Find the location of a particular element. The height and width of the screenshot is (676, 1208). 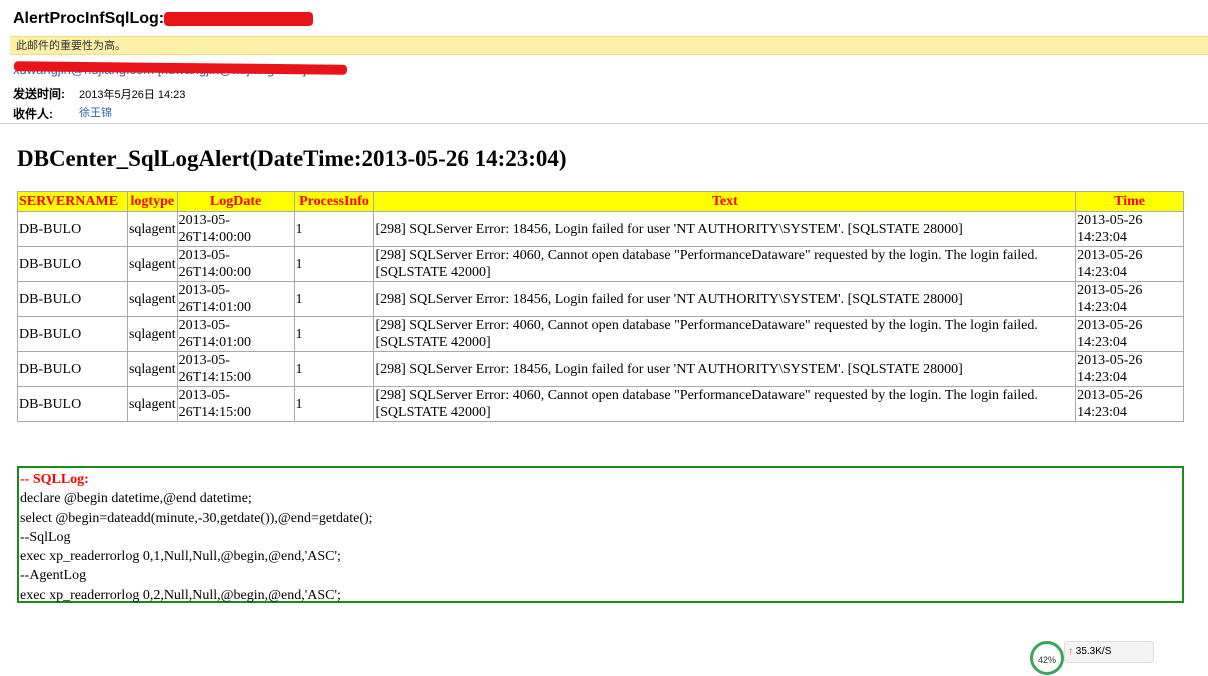

email-subject: AlertProcInfSqlLog: is located at coordinates (88, 19).